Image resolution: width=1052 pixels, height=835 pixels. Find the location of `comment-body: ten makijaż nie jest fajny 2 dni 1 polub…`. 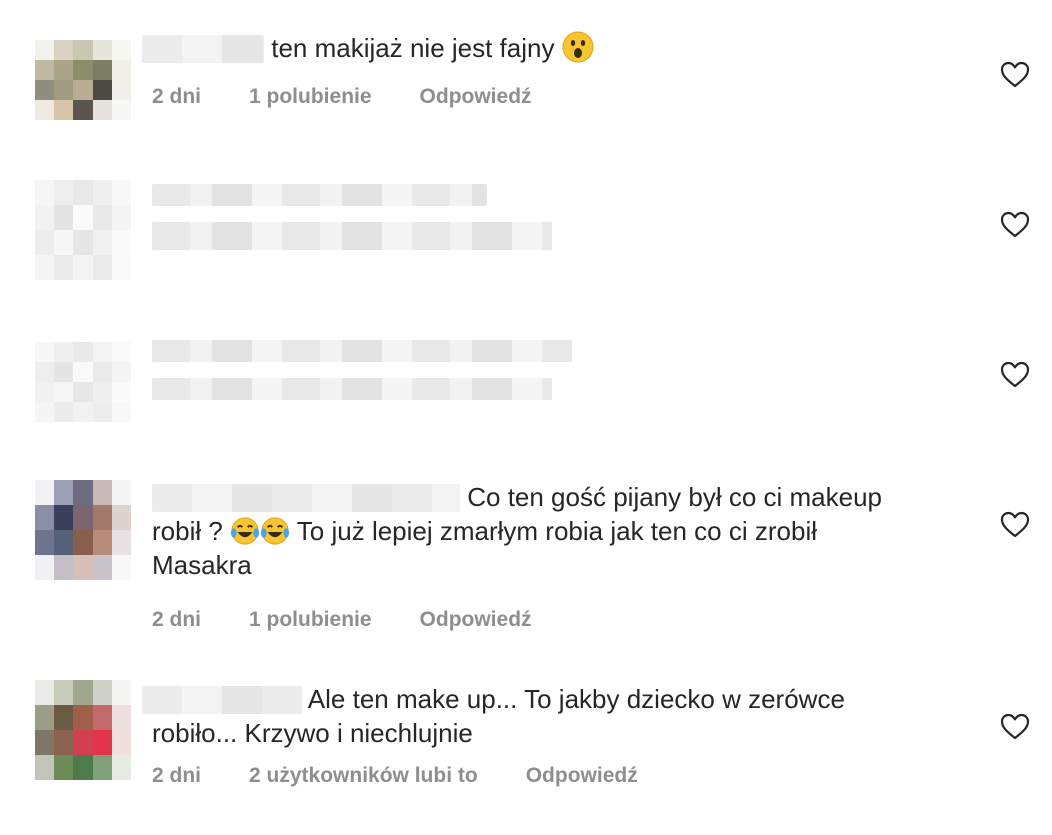

comment-body: ten makijaż nie jest fajny 2 dni 1 polub… is located at coordinates (527, 70).